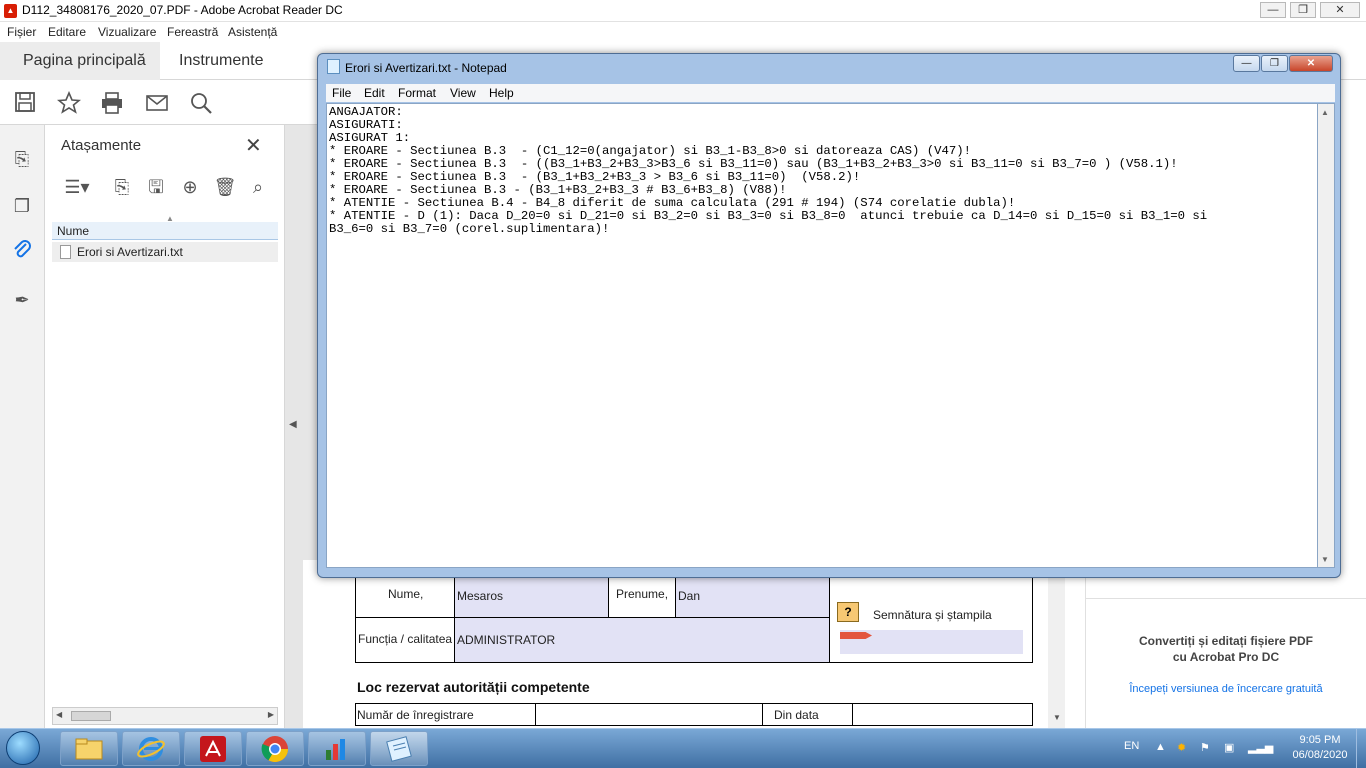 The width and height of the screenshot is (1366, 768). I want to click on flag-icon: ⚑, so click(1205, 747).